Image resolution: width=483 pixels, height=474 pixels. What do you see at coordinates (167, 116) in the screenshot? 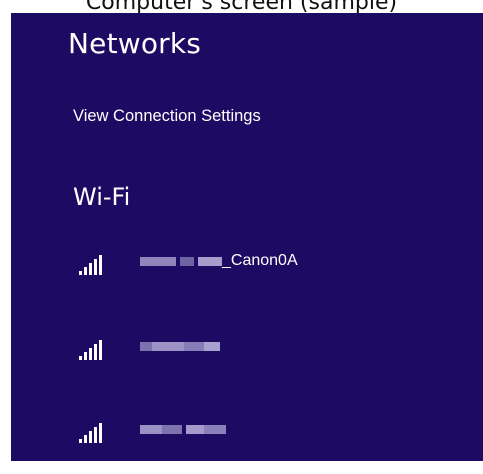
I see `view-connection-settings-link: View Connection Settings` at bounding box center [167, 116].